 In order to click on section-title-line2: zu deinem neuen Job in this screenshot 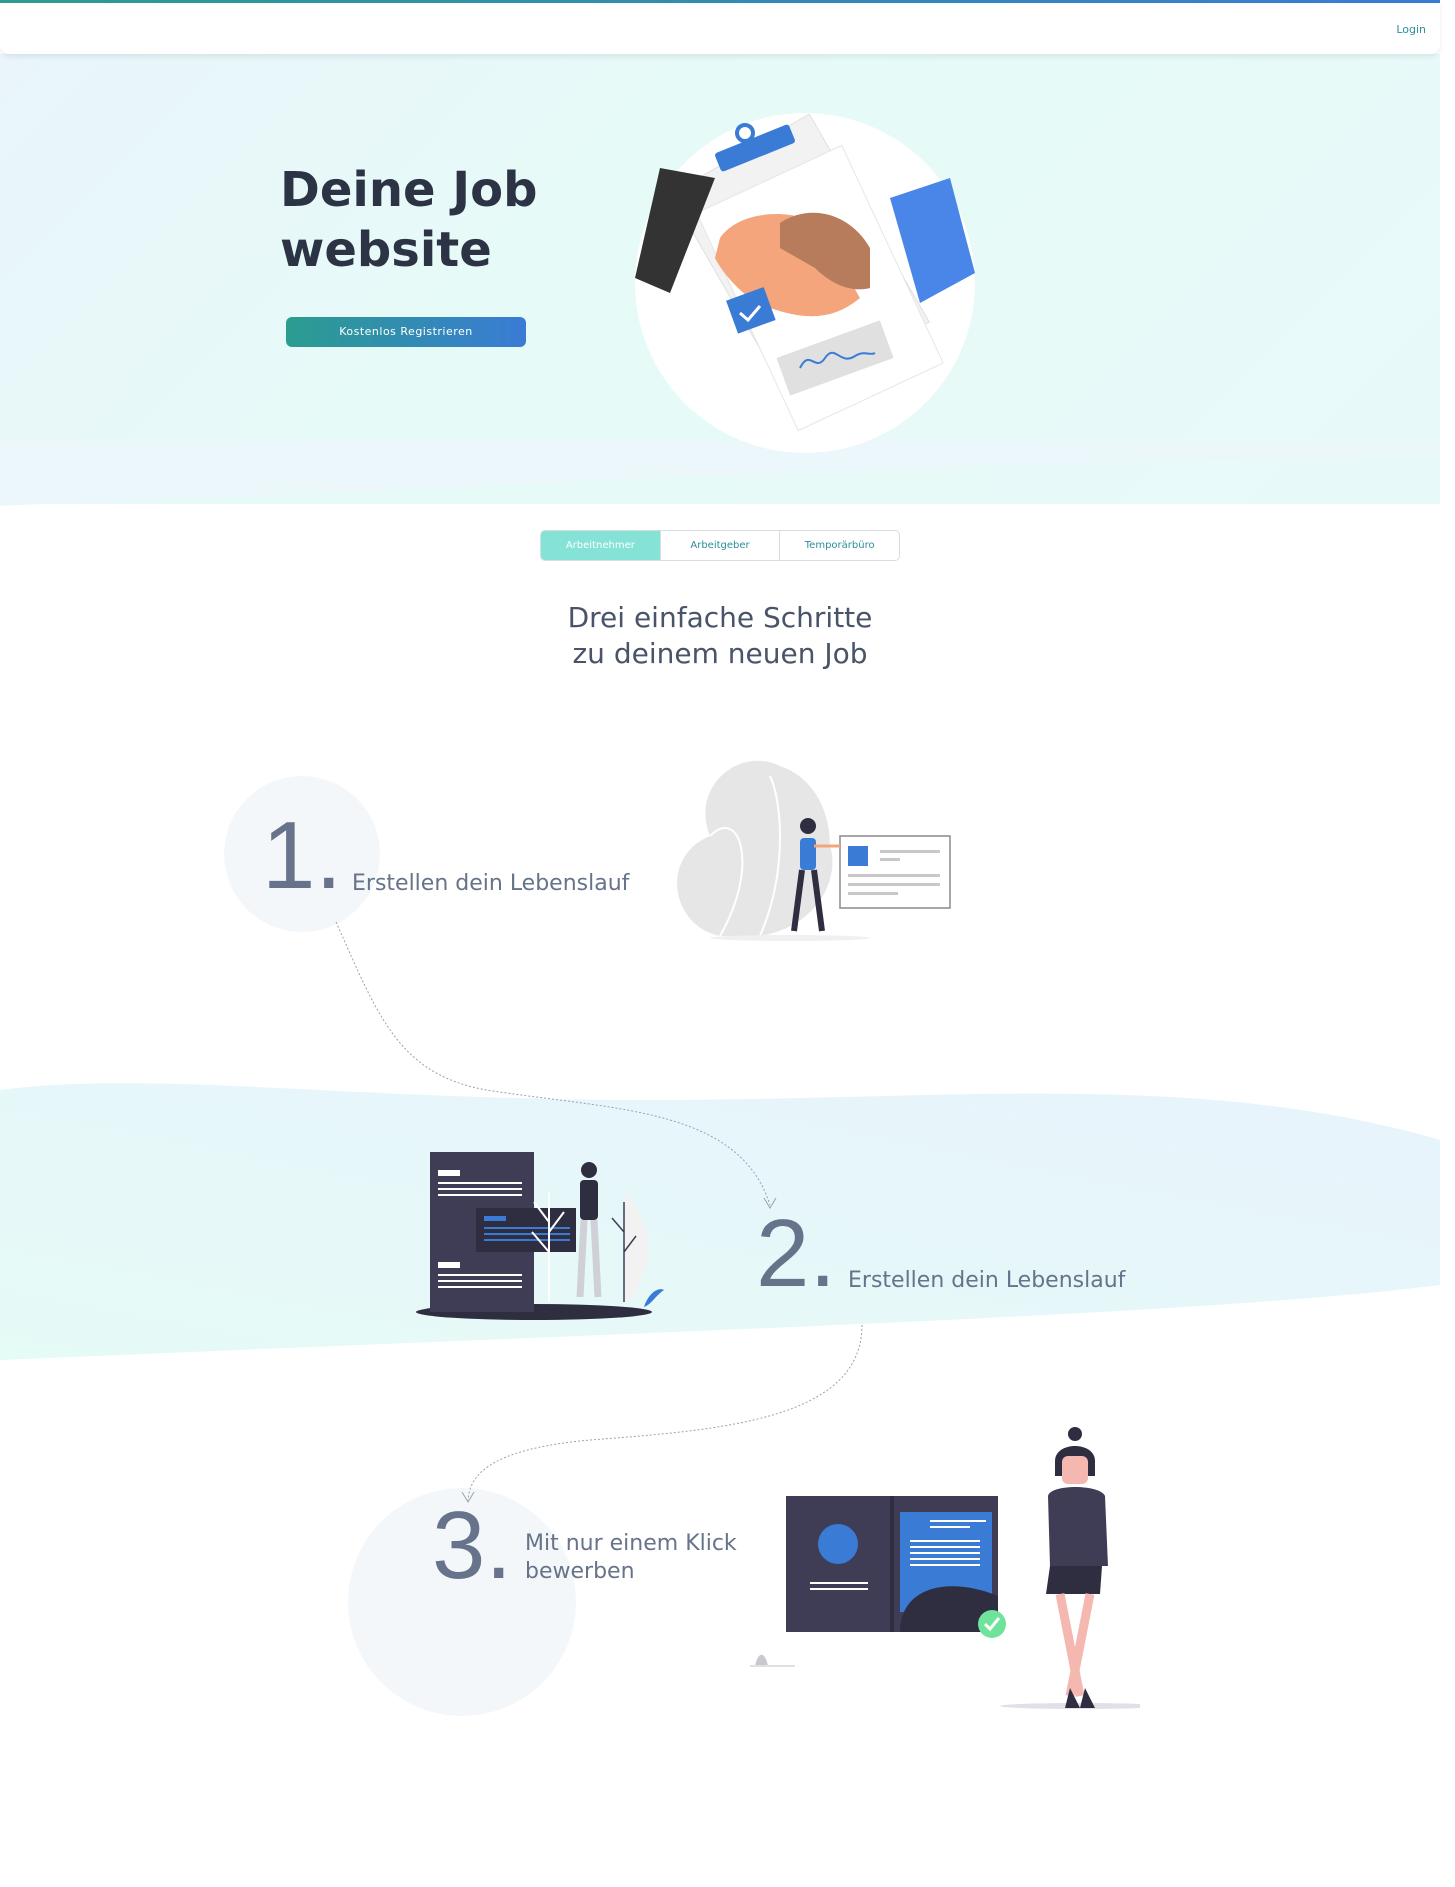, I will do `click(720, 653)`.